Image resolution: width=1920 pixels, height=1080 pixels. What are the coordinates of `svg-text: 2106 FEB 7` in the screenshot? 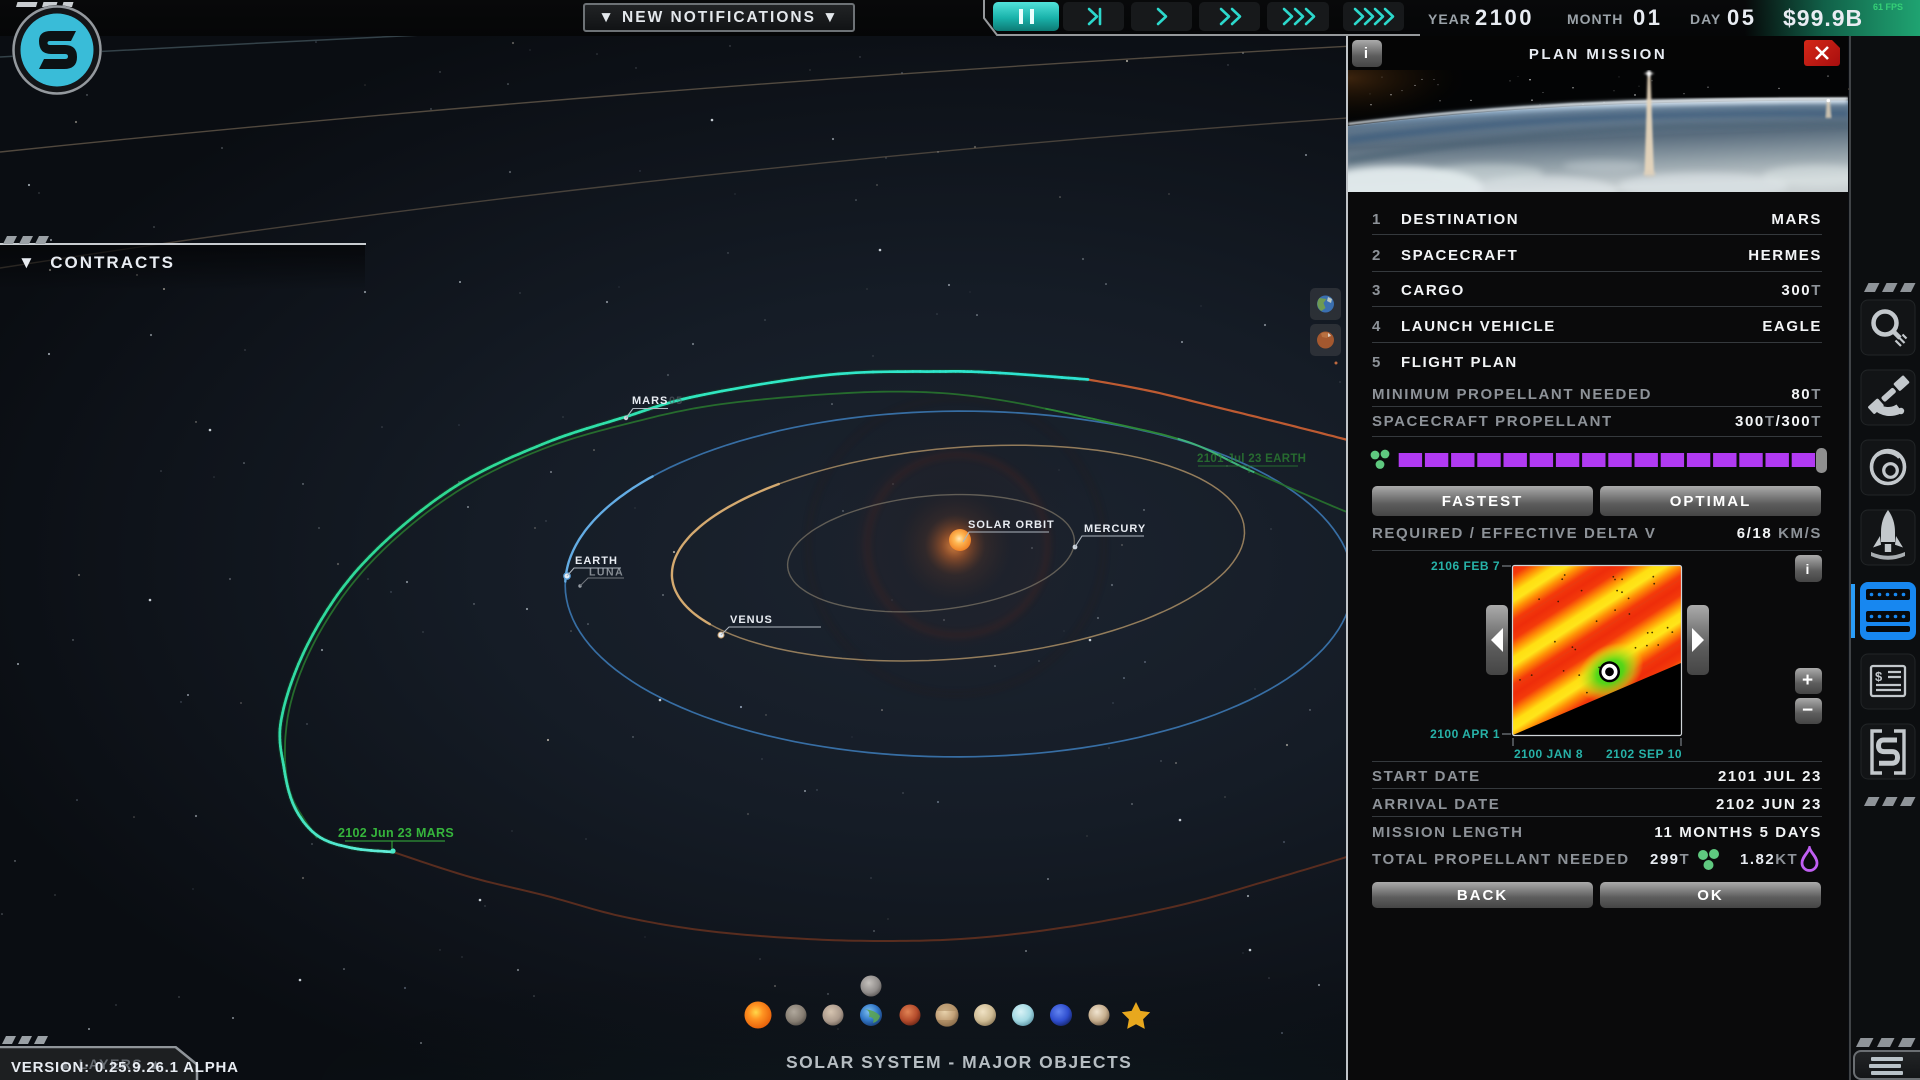 It's located at (1465, 566).